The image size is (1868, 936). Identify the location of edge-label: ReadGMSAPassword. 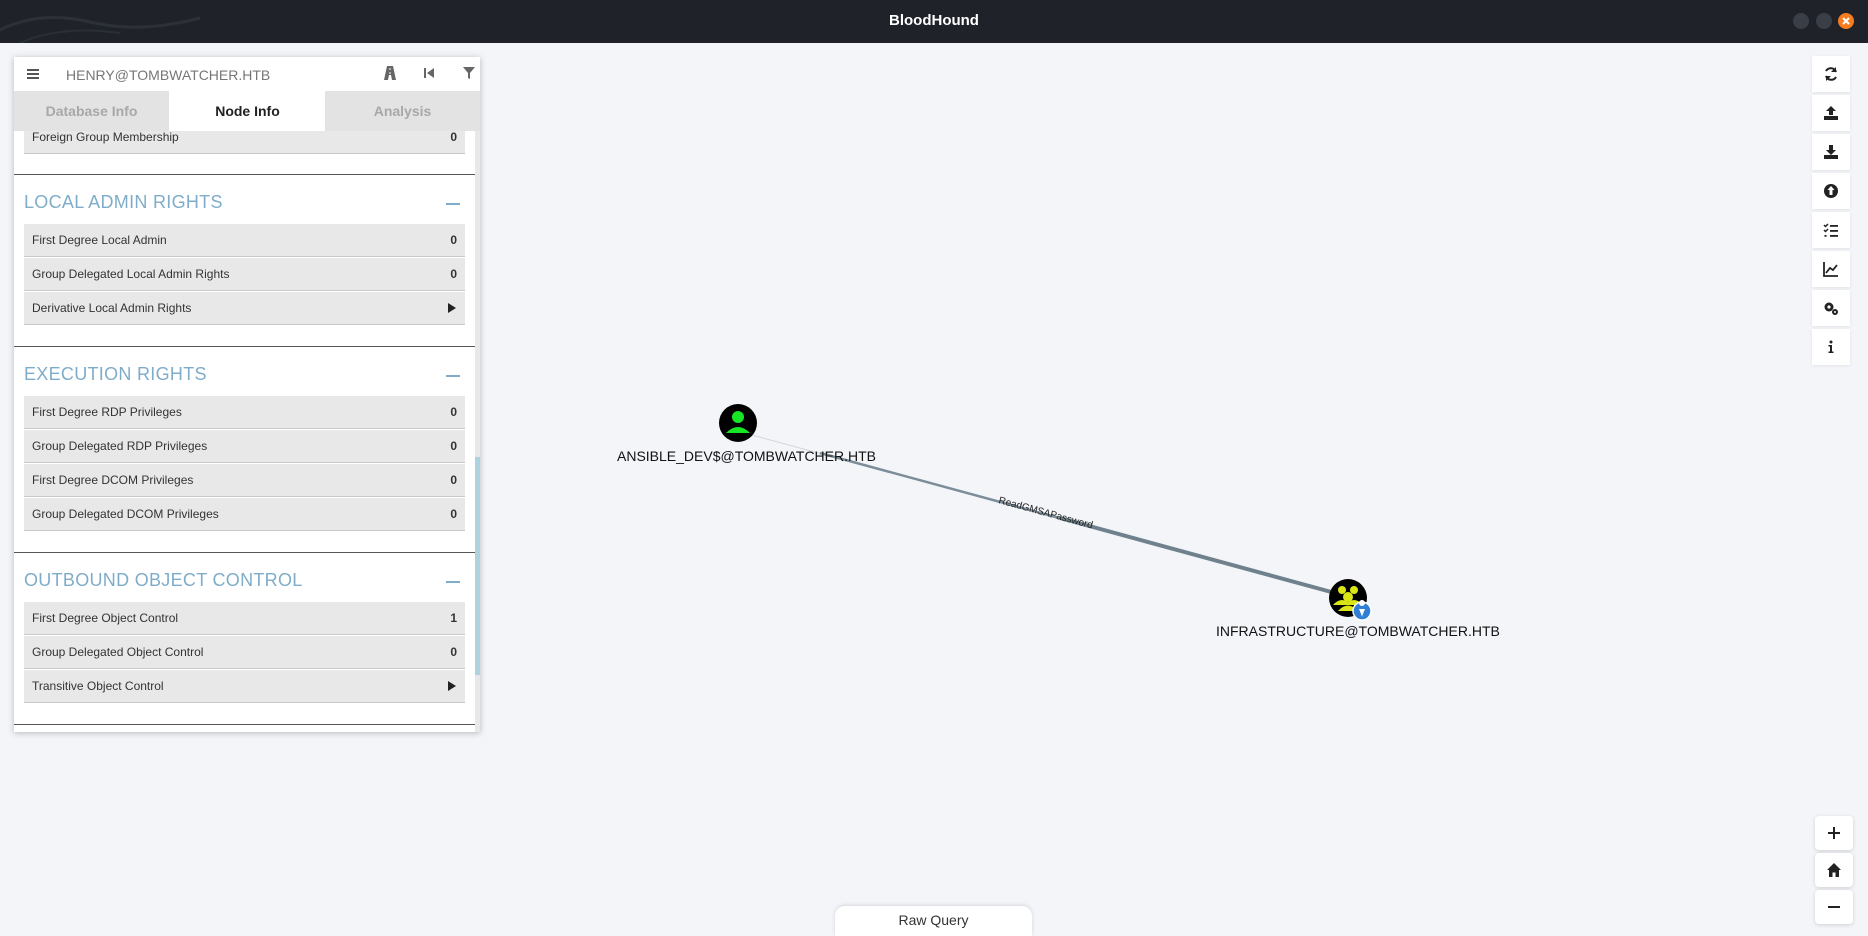
(1045, 513).